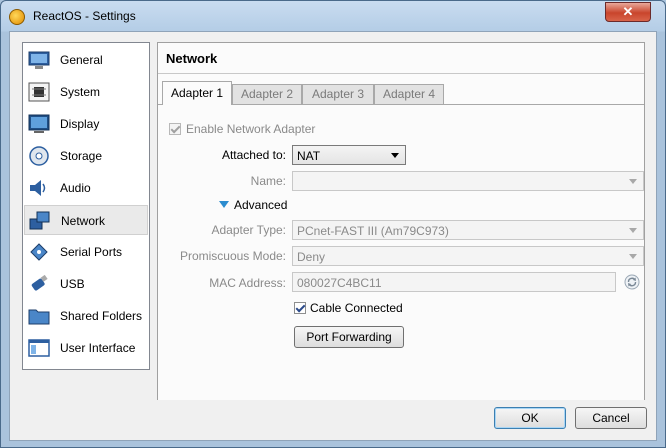  Describe the element at coordinates (39, 282) in the screenshot. I see `usb-icon` at that location.